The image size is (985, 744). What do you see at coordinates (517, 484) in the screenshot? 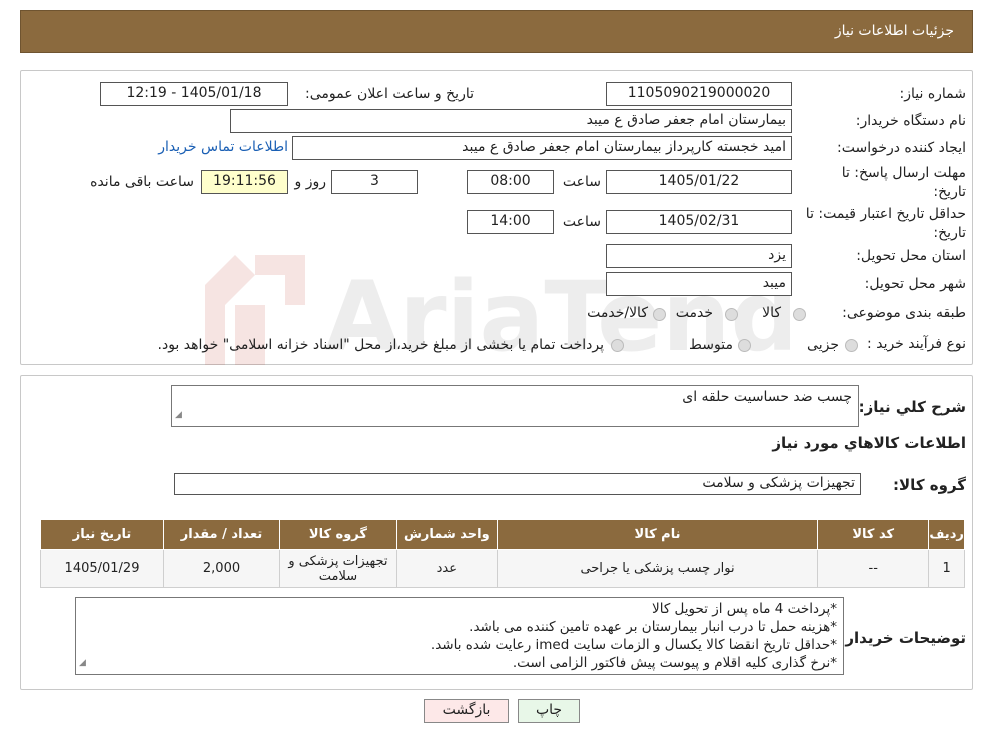
I see `goods-group-field: تجهیزات پزشکی و سلامت` at bounding box center [517, 484].